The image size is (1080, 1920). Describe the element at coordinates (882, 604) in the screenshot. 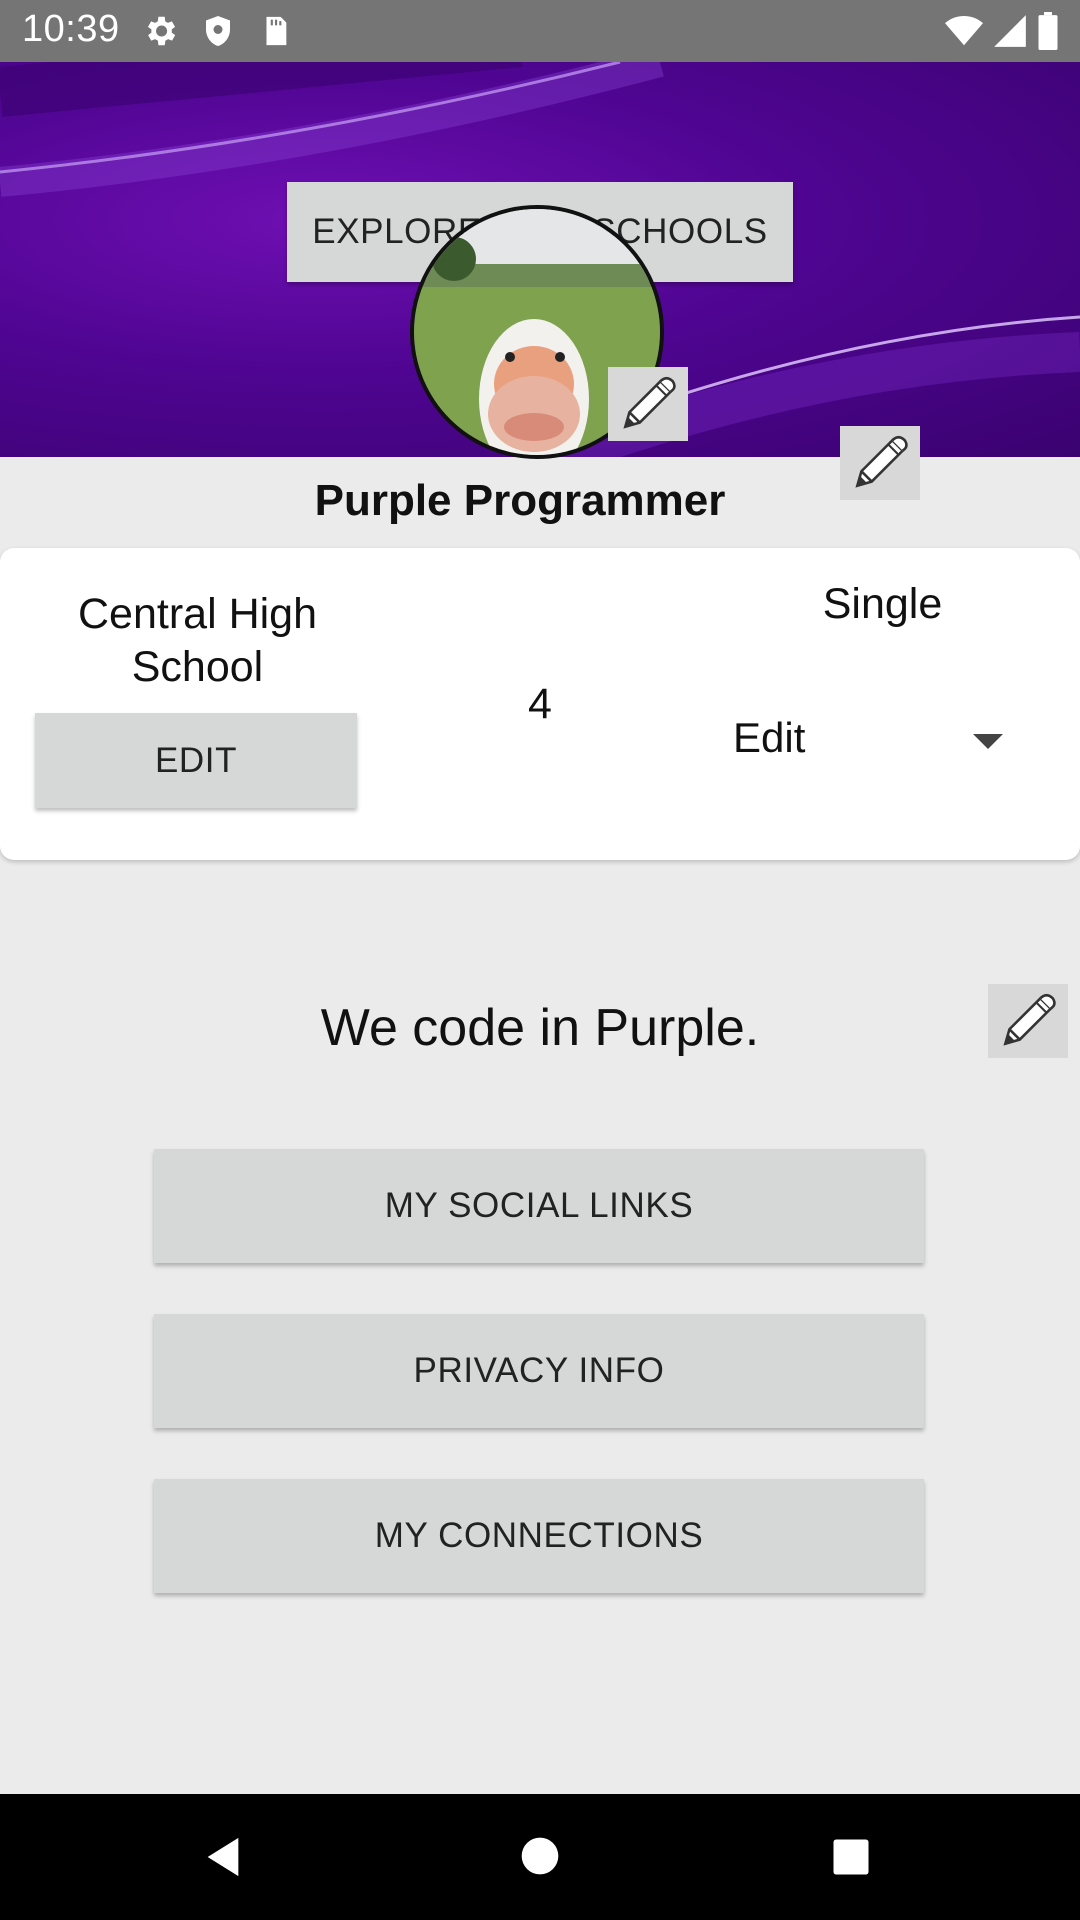

I see `relationship-status: Single` at that location.